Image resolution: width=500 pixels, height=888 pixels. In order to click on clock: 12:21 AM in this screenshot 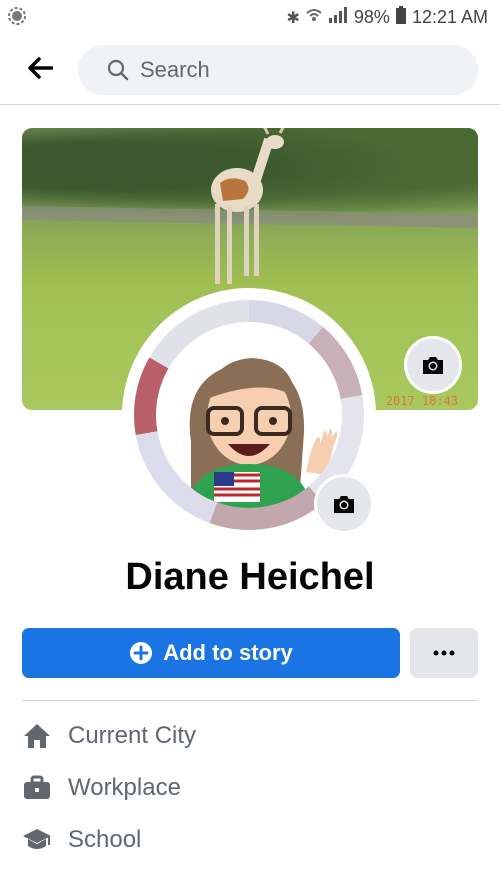, I will do `click(449, 17)`.